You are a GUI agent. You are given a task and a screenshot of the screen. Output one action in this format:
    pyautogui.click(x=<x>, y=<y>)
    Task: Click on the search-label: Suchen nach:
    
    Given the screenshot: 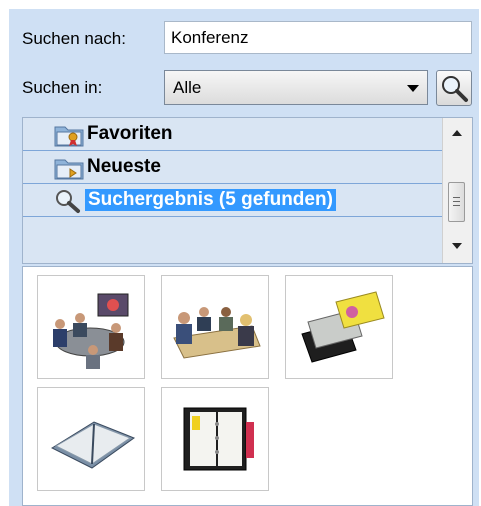 What is the action you would take?
    pyautogui.click(x=74, y=38)
    